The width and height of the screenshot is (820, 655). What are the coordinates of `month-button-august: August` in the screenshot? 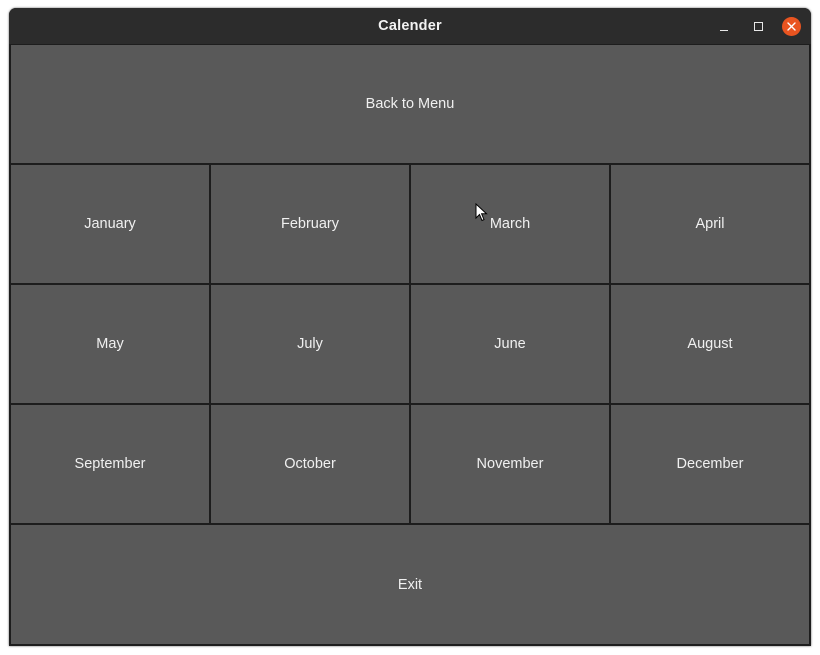 It's located at (710, 344).